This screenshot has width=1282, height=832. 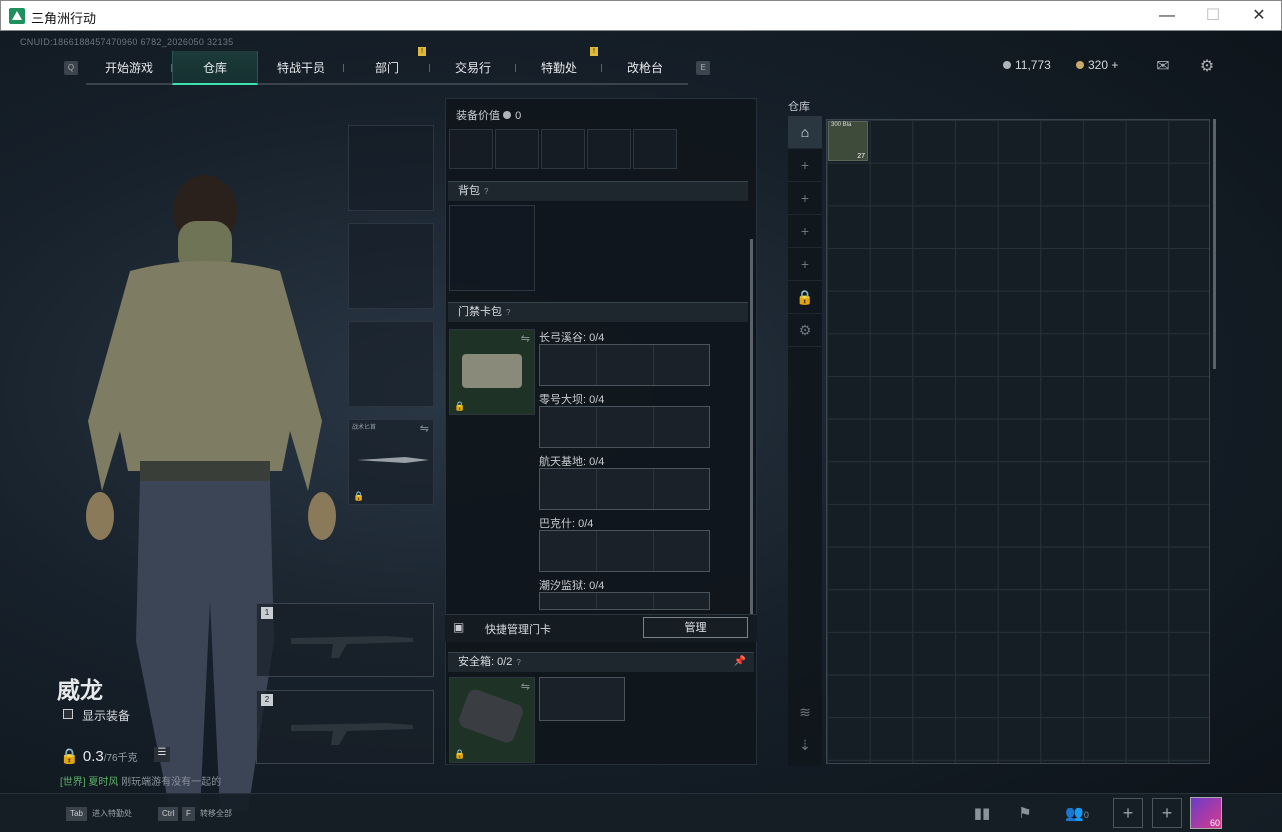 What do you see at coordinates (391, 364) in the screenshot?
I see `pistol-slot` at bounding box center [391, 364].